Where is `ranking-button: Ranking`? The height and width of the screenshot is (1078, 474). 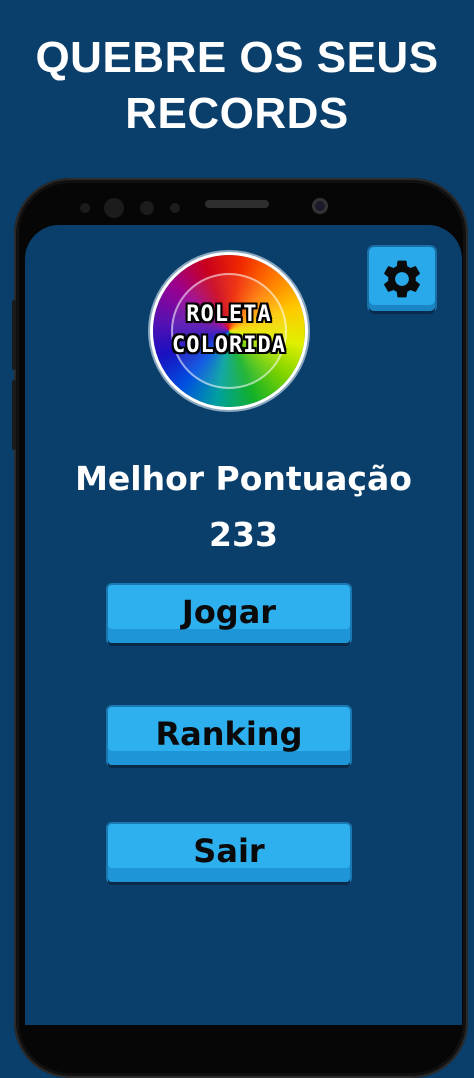 ranking-button: Ranking is located at coordinates (229, 736).